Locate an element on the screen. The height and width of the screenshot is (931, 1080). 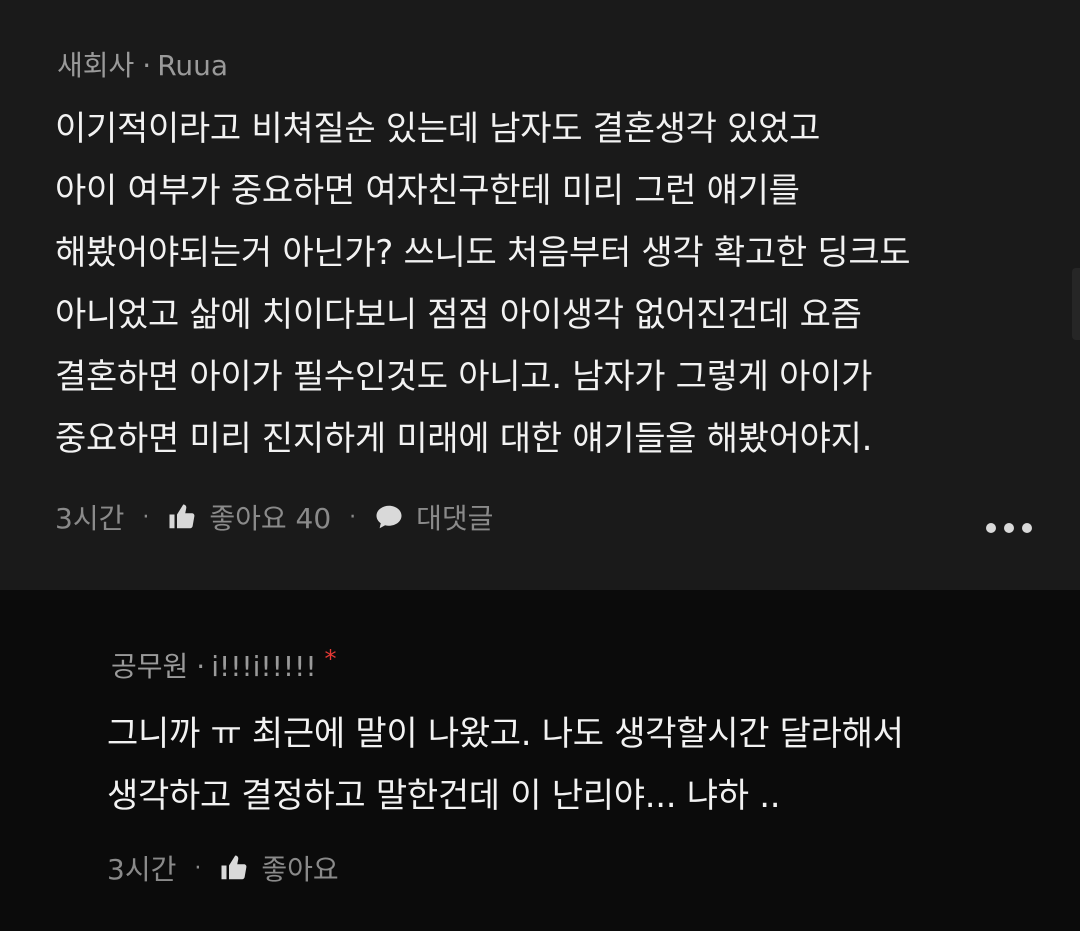
original-poster-marker: * is located at coordinates (330, 659).